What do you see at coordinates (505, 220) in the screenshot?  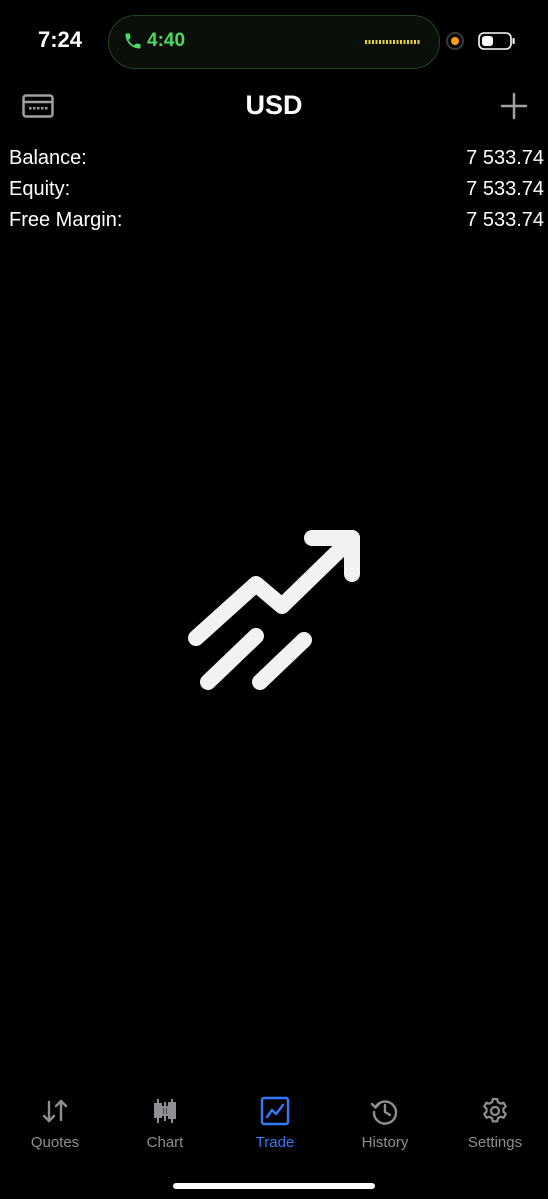 I see `free-margin-value: 7 533.74` at bounding box center [505, 220].